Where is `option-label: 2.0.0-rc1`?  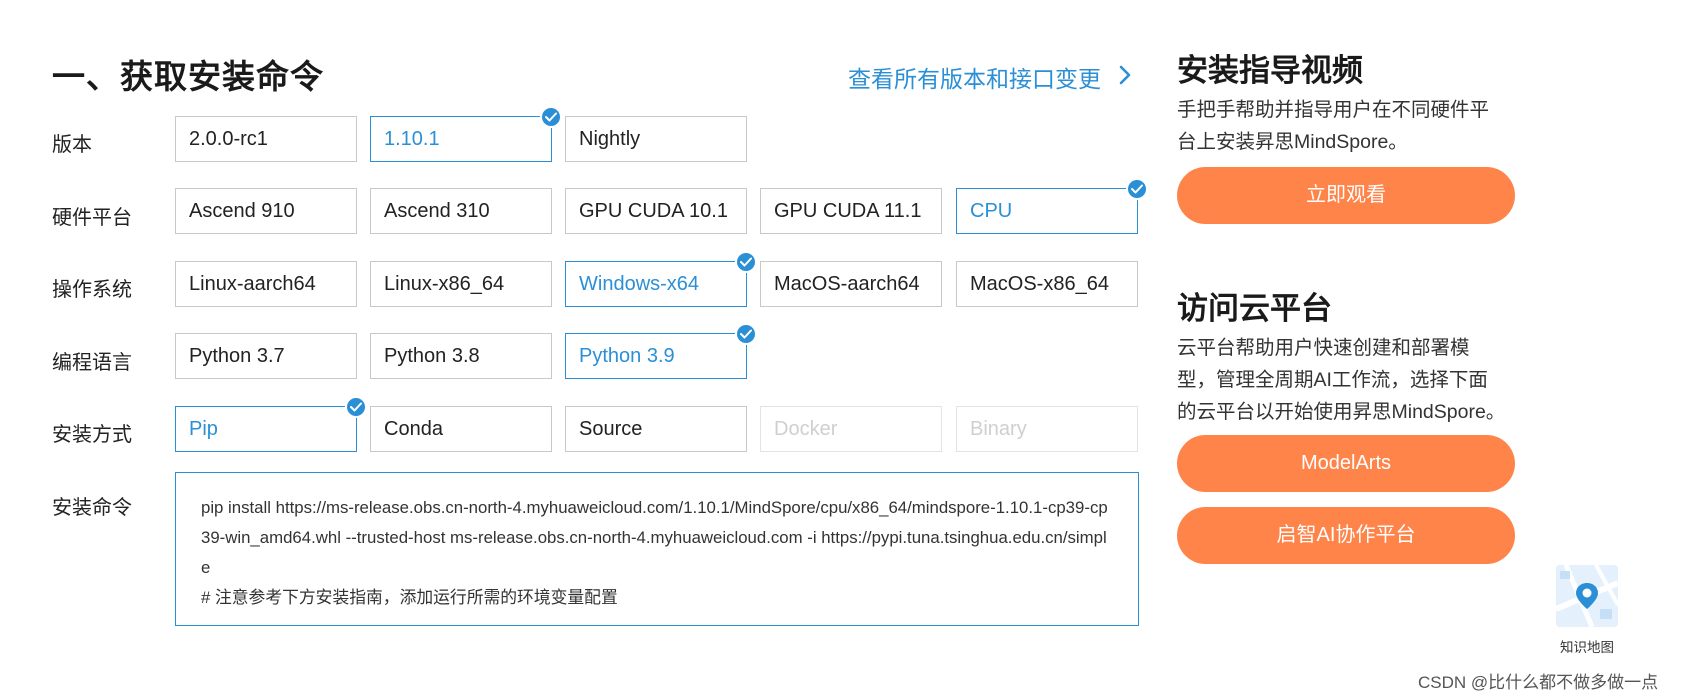
option-label: 2.0.0-rc1 is located at coordinates (228, 139).